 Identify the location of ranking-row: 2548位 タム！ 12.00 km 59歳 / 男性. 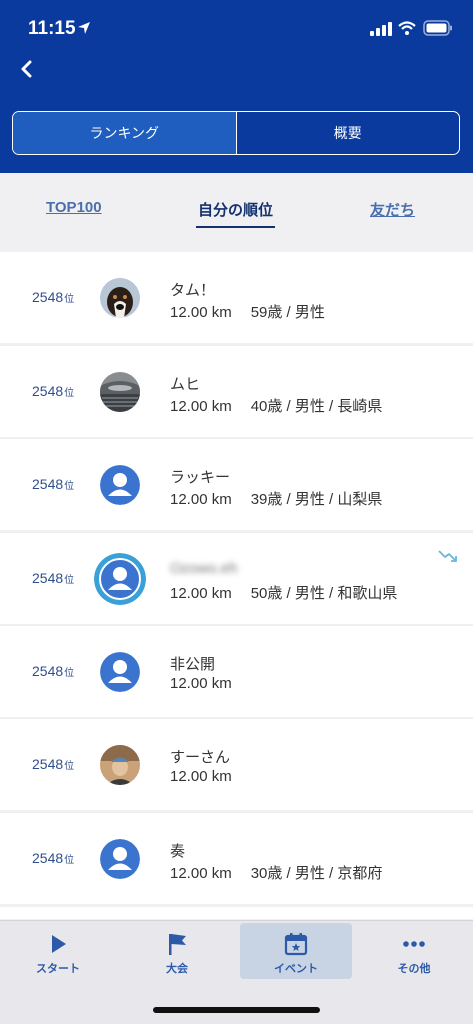
(236, 297).